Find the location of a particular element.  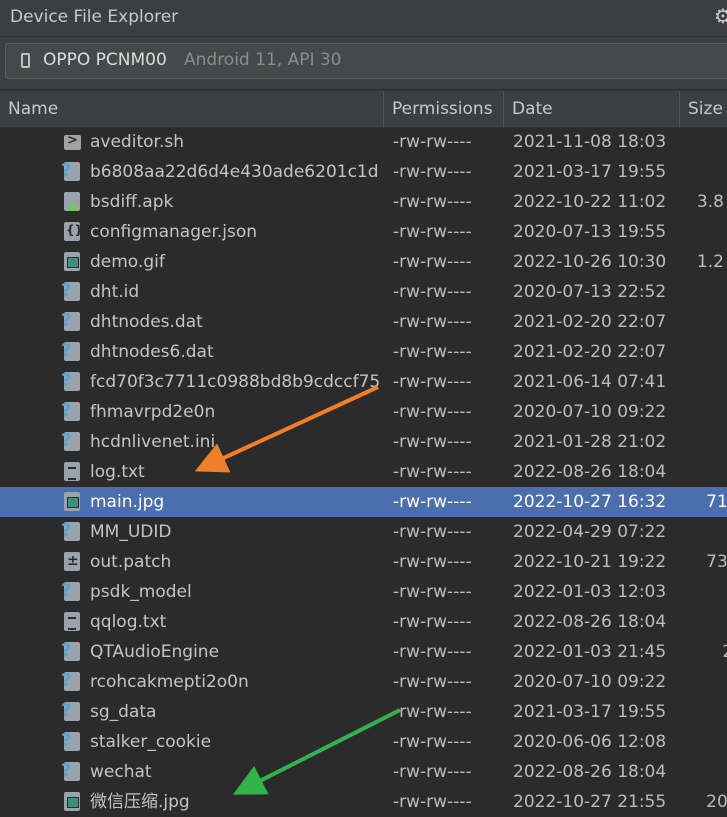

file-date: 2020-07-10 09:22 is located at coordinates (590, 412).